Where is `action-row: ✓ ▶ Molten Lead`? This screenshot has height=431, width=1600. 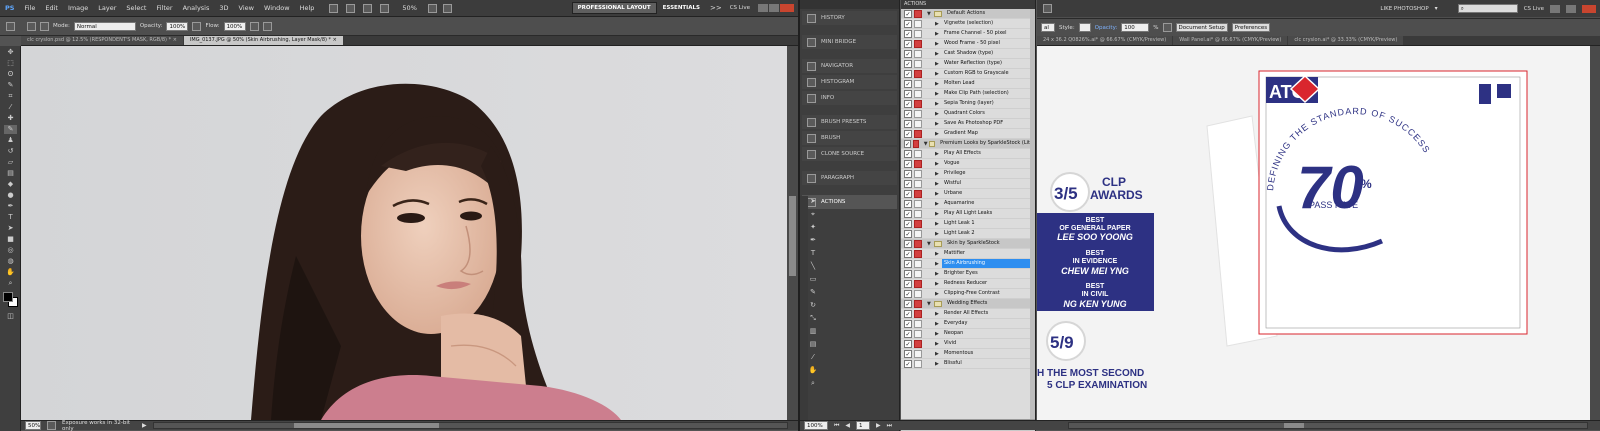
action-row: ✓ ▶ Molten Lead is located at coordinates (968, 84).